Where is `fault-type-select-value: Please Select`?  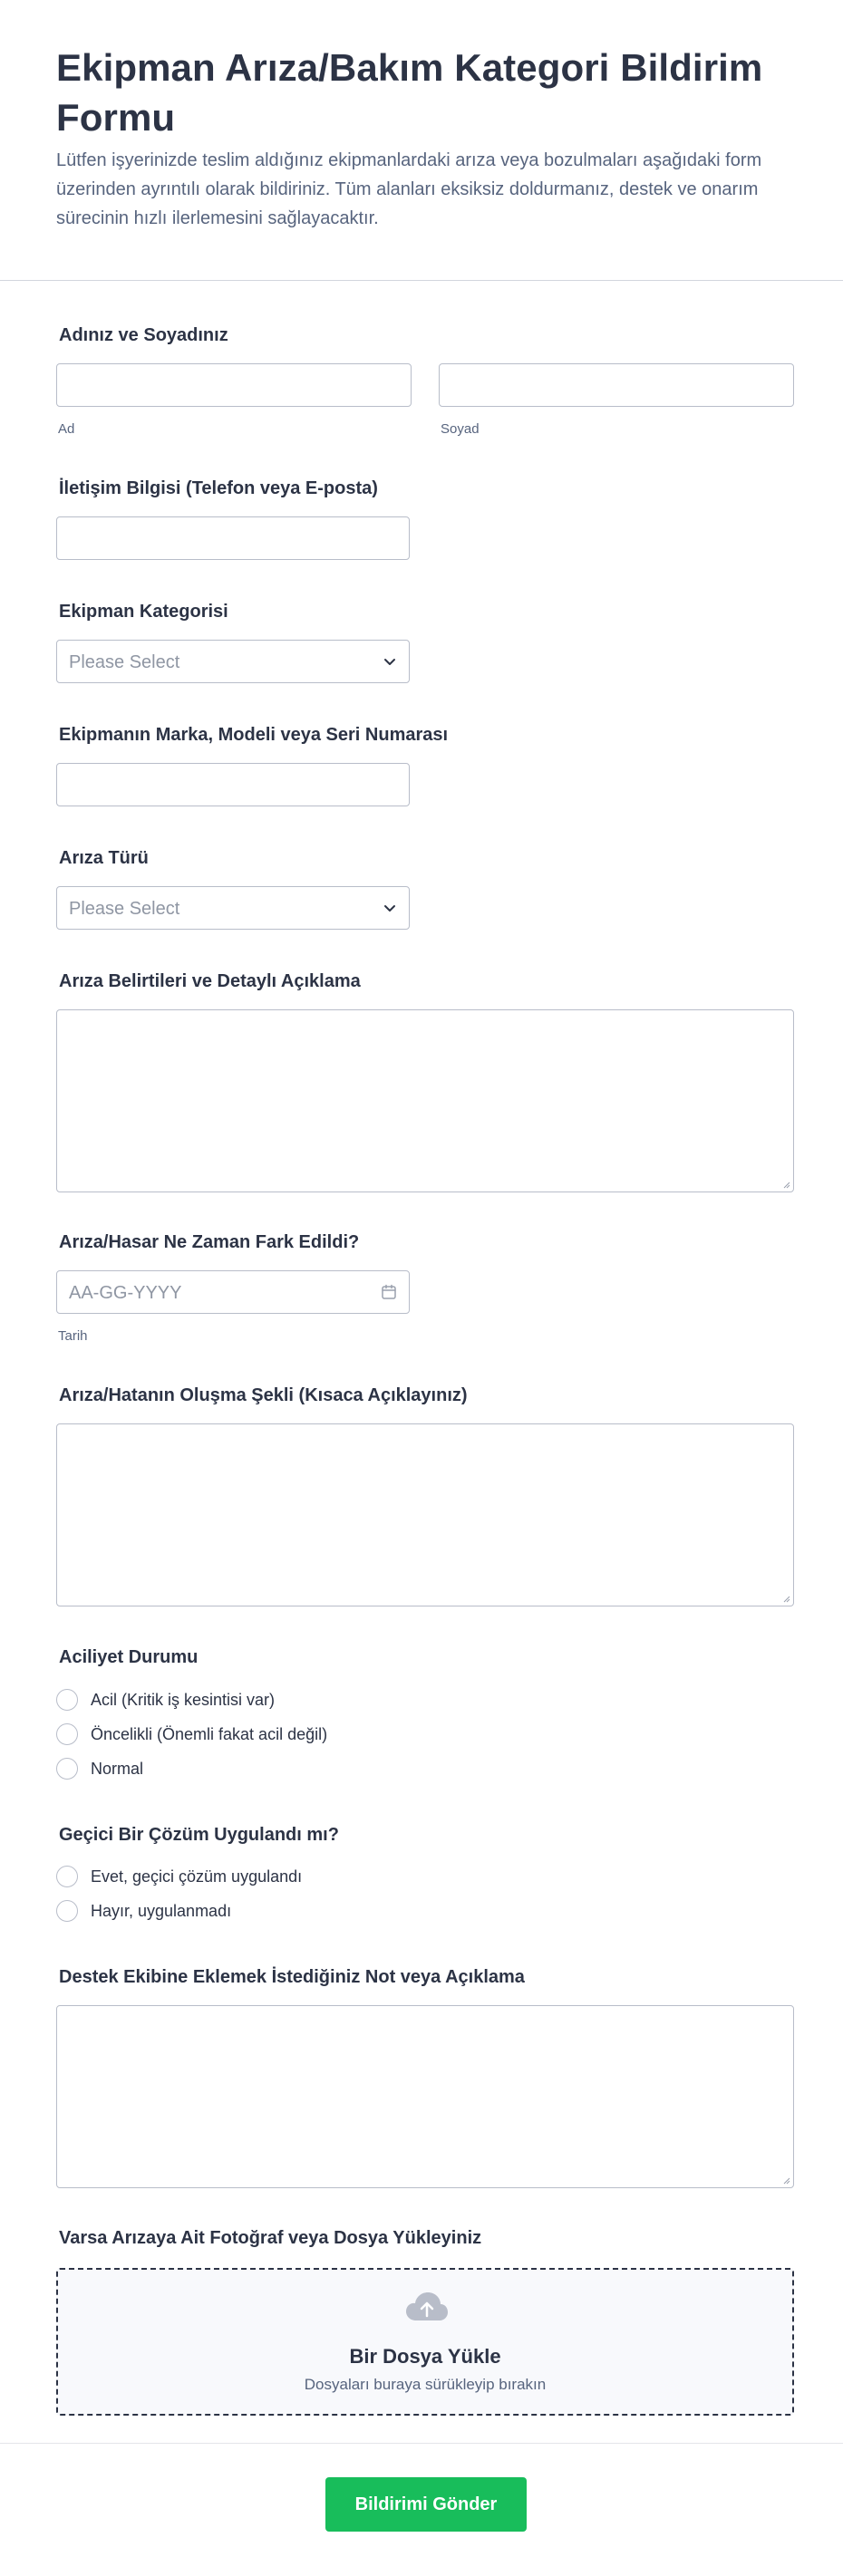
fault-type-select-value: Please Select is located at coordinates (125, 909).